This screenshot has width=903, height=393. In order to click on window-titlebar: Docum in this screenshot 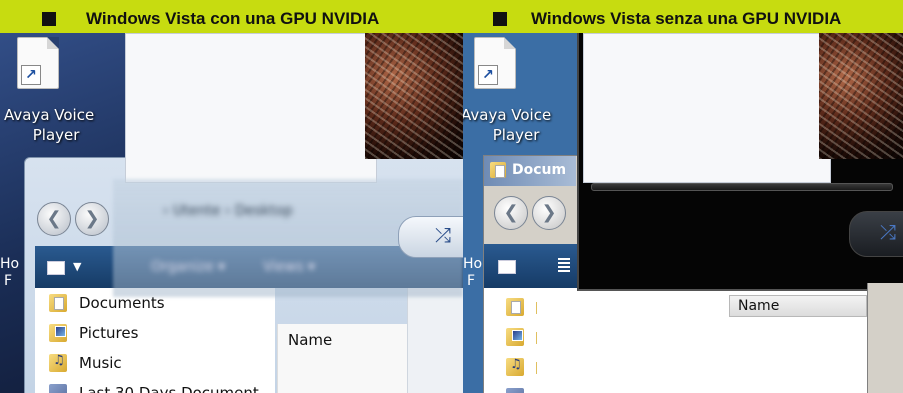, I will do `click(530, 171)`.